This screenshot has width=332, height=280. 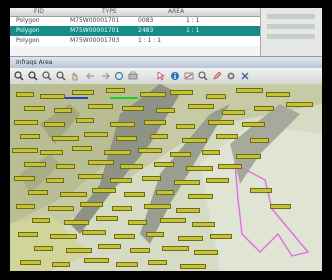 What do you see at coordinates (245, 76) in the screenshot?
I see `close-icon` at bounding box center [245, 76].